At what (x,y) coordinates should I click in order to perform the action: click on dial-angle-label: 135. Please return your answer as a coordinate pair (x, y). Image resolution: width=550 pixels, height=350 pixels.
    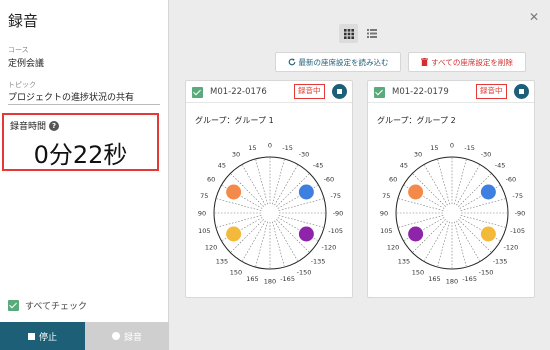
    Looking at the image, I should click on (404, 262).